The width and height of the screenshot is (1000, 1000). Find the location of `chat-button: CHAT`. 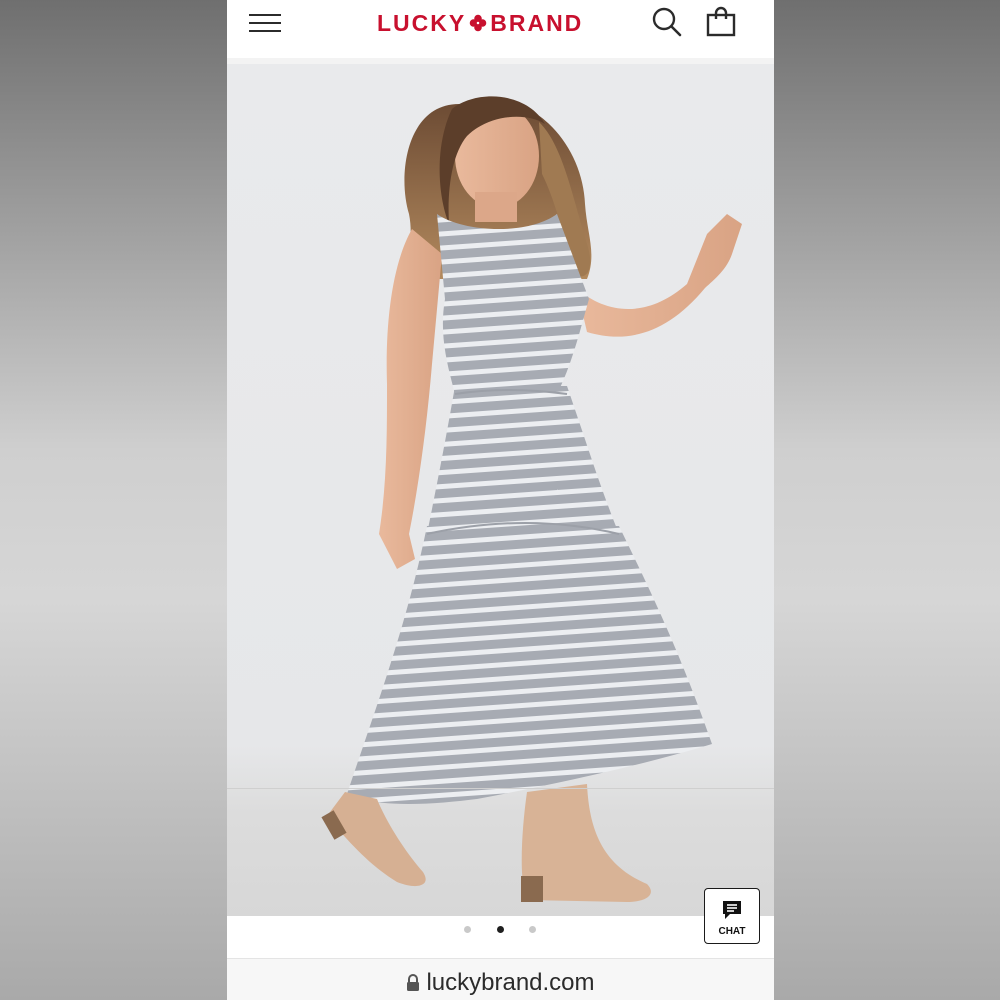

chat-button: CHAT is located at coordinates (732, 916).